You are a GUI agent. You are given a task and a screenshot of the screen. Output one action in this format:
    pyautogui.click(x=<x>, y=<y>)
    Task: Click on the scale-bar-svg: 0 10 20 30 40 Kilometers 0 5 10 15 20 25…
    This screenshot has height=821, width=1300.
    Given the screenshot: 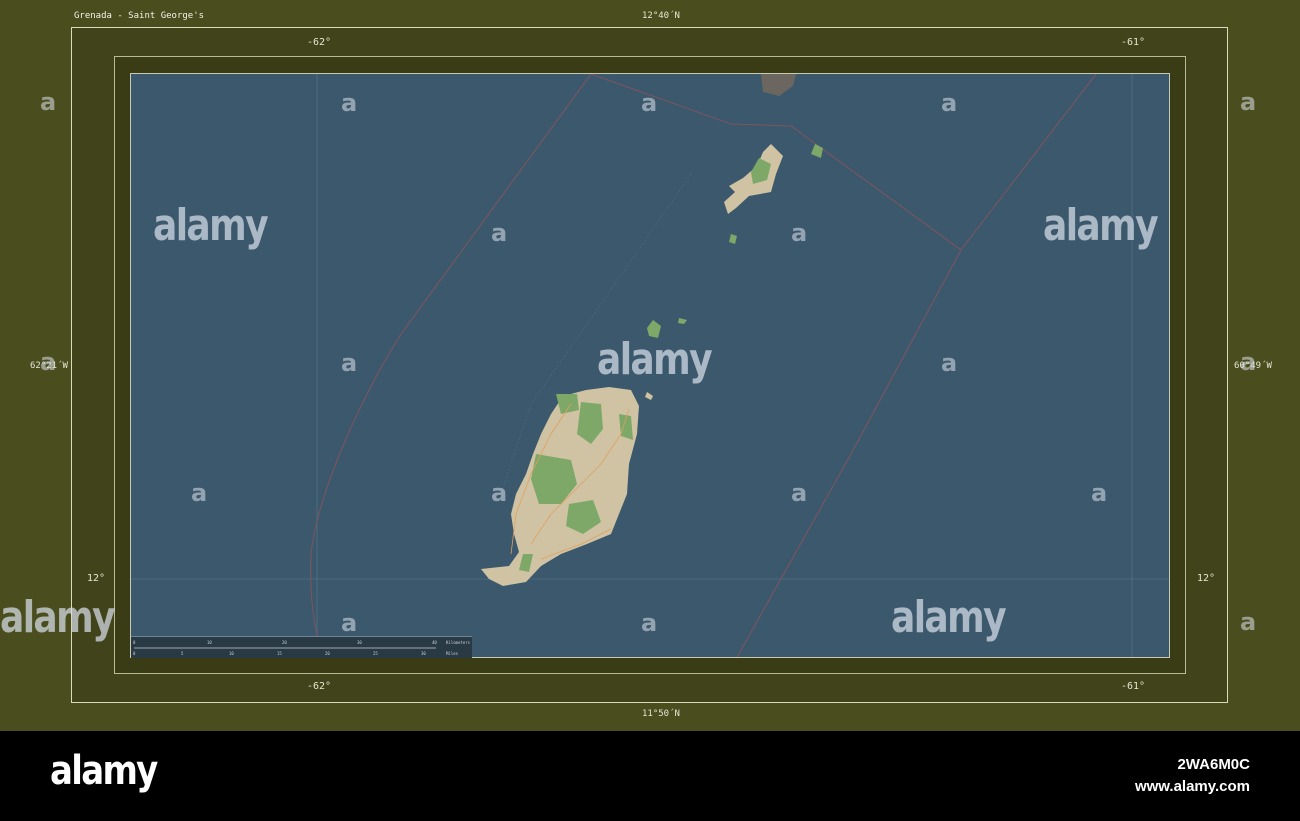 What is the action you would take?
    pyautogui.click(x=302, y=648)
    